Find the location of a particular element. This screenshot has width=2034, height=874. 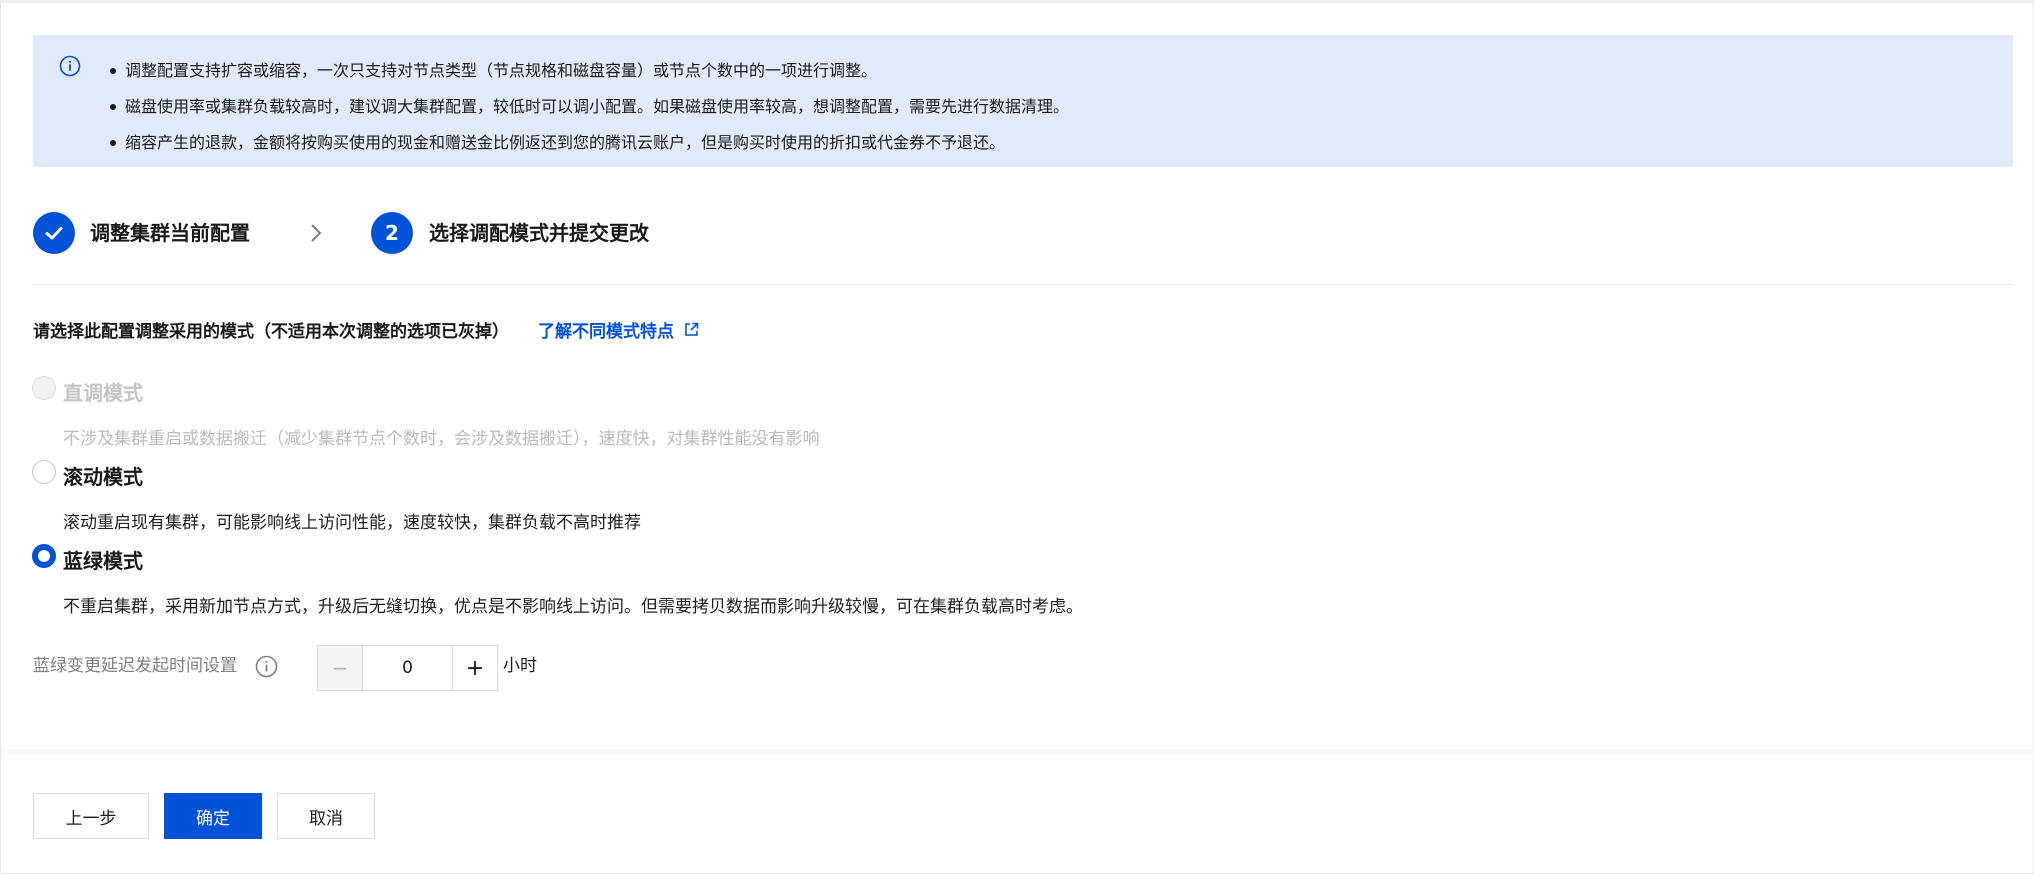

footer-divider is located at coordinates (1018, 753).